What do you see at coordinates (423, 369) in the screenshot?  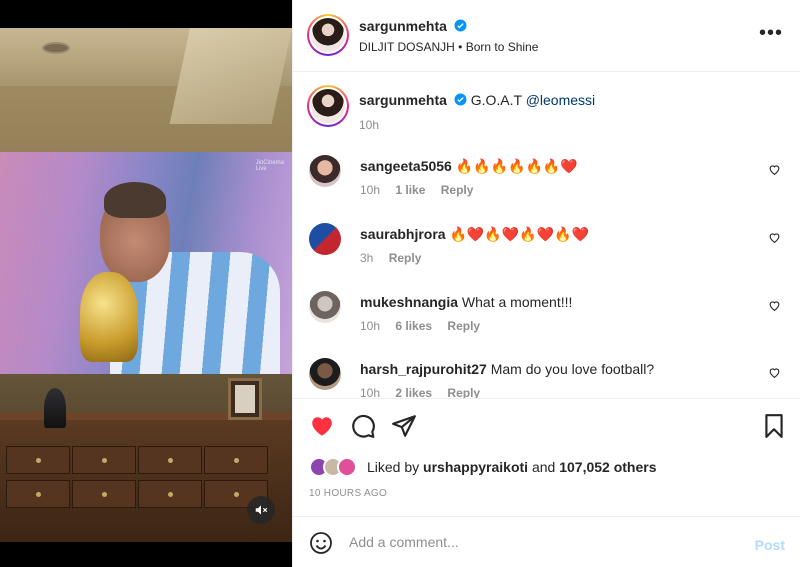 I see `comment-username: harsh_rajpurohit27` at bounding box center [423, 369].